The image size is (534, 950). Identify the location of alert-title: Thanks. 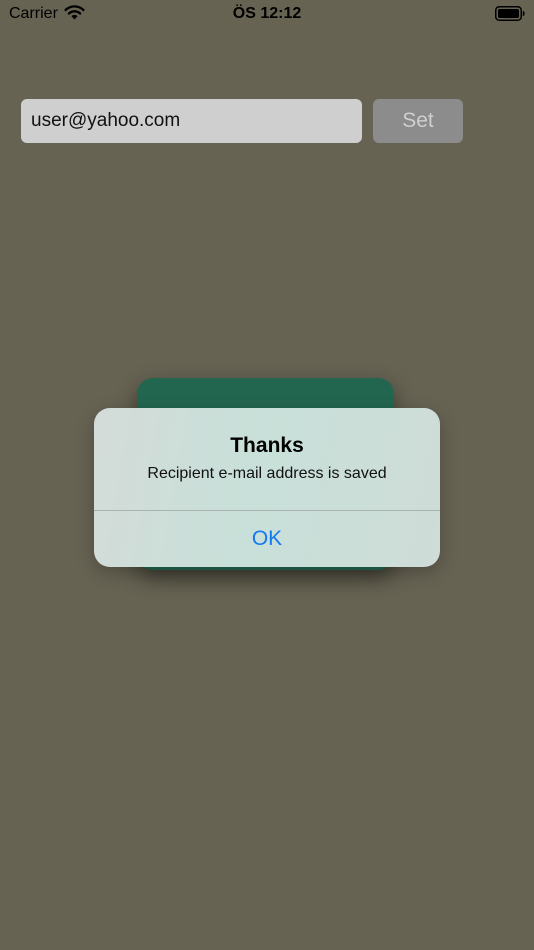
(267, 445).